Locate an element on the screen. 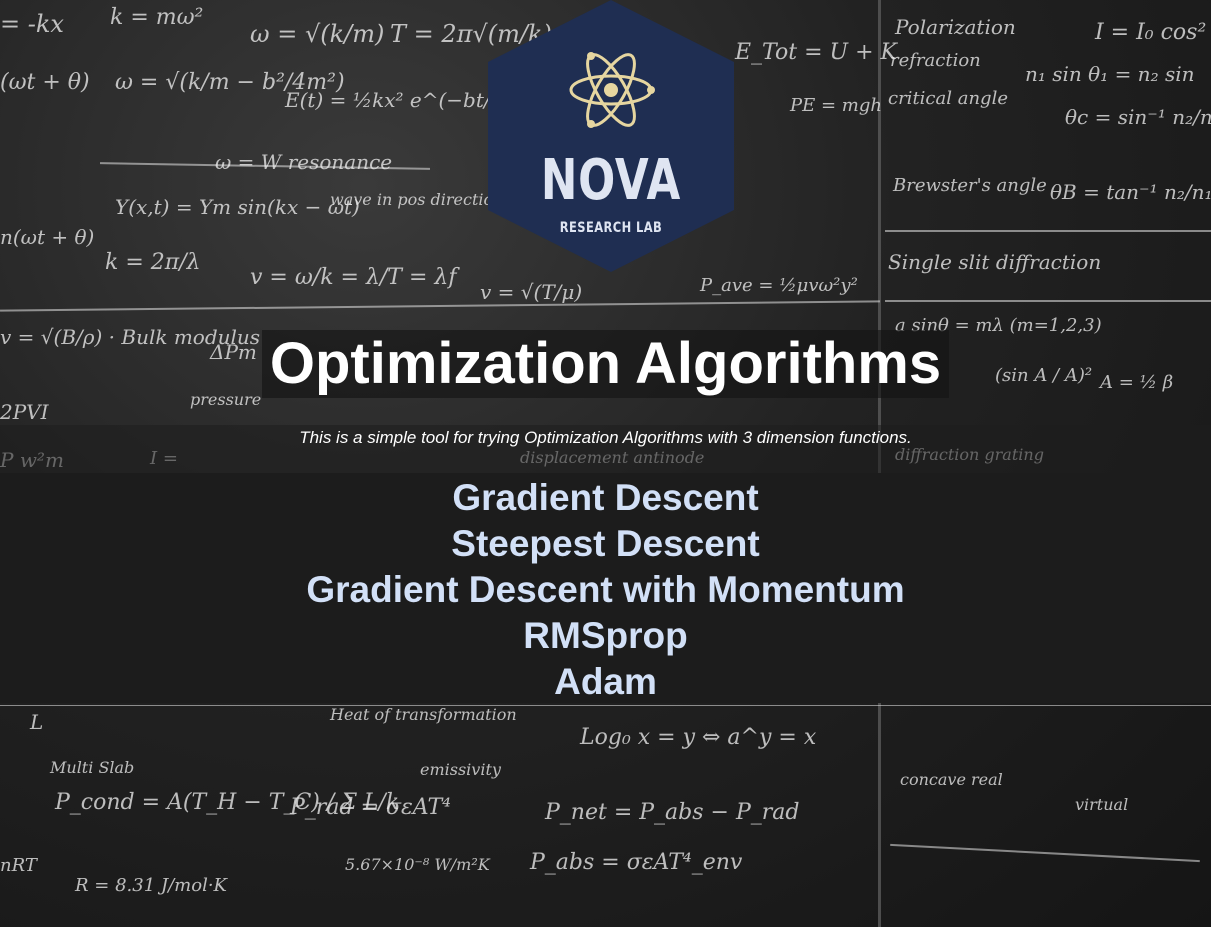  page-title: Optimization Algorithms is located at coordinates (605, 364).